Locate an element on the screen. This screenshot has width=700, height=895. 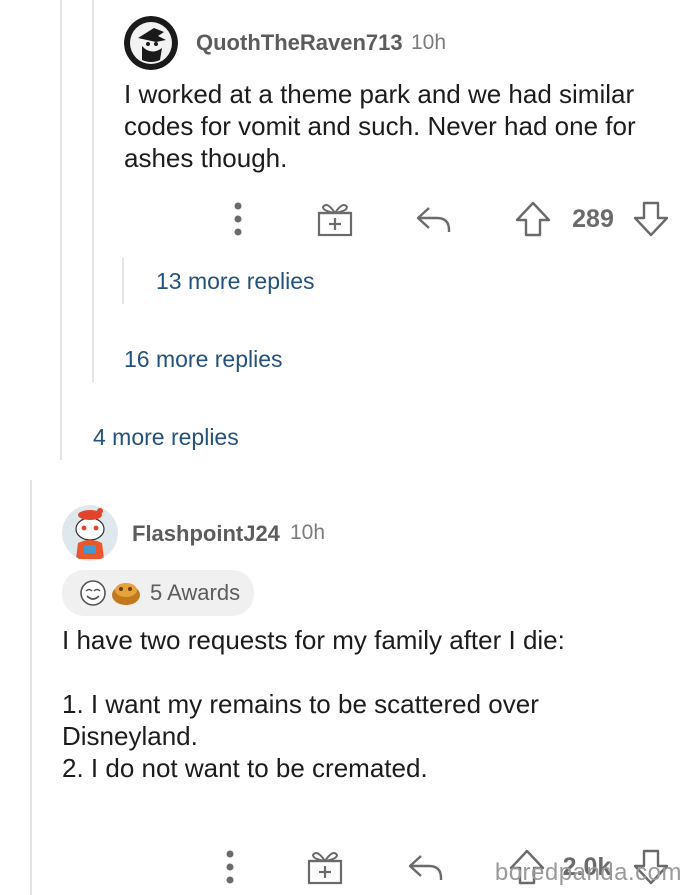
comment2-line-blank is located at coordinates (372, 672).